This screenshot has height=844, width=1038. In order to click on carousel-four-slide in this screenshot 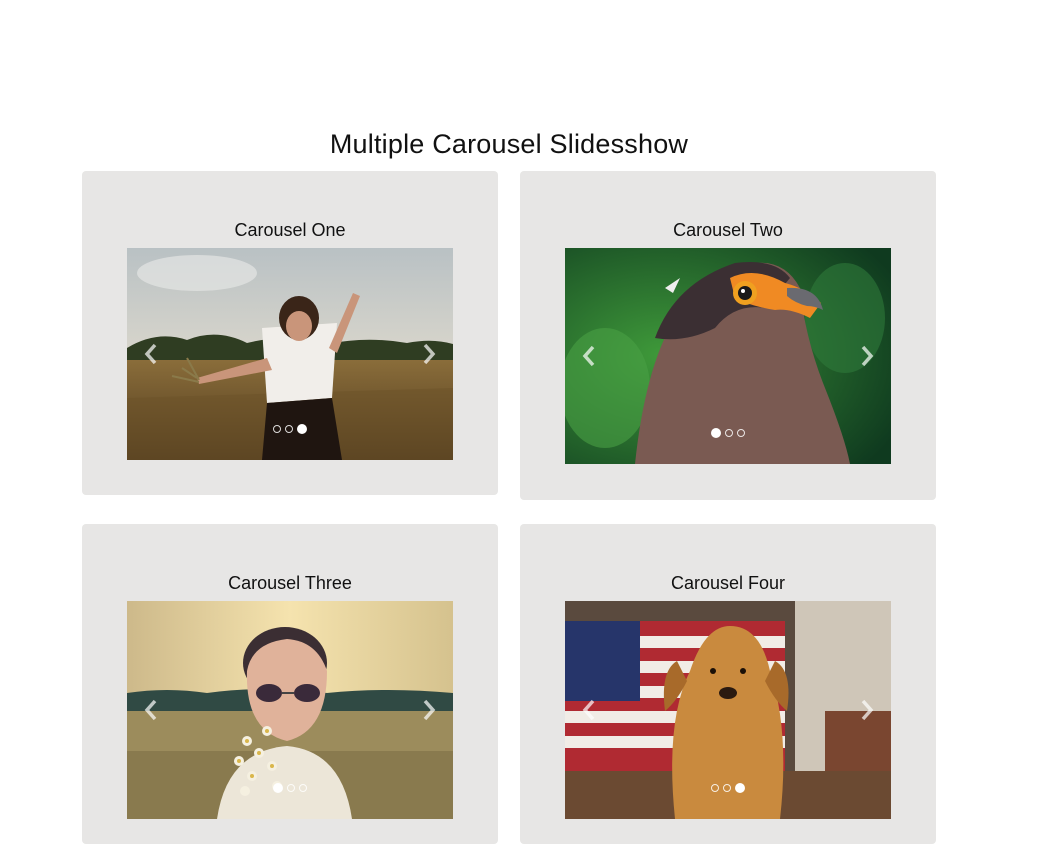, I will do `click(728, 710)`.